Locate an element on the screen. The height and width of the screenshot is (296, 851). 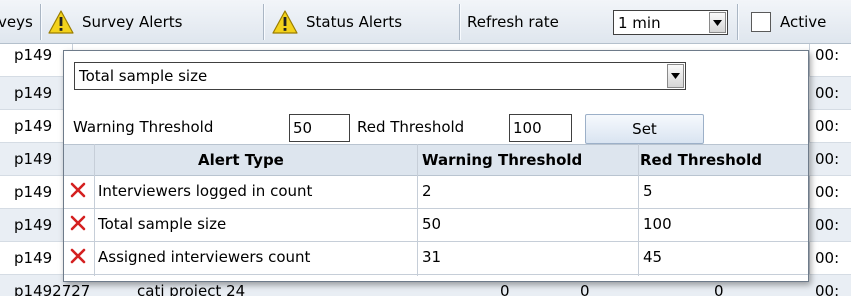
status-alerts-button: Status Alerts is located at coordinates (337, 22).